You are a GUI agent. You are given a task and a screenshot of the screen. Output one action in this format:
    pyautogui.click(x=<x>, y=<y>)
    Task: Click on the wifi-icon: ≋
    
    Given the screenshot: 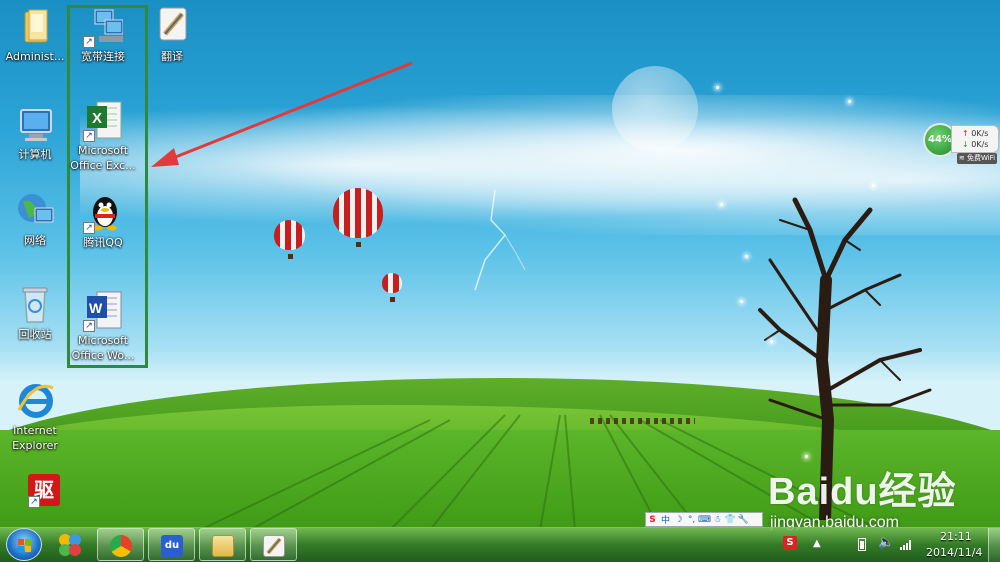 What is the action you would take?
    pyautogui.click(x=961, y=158)
    